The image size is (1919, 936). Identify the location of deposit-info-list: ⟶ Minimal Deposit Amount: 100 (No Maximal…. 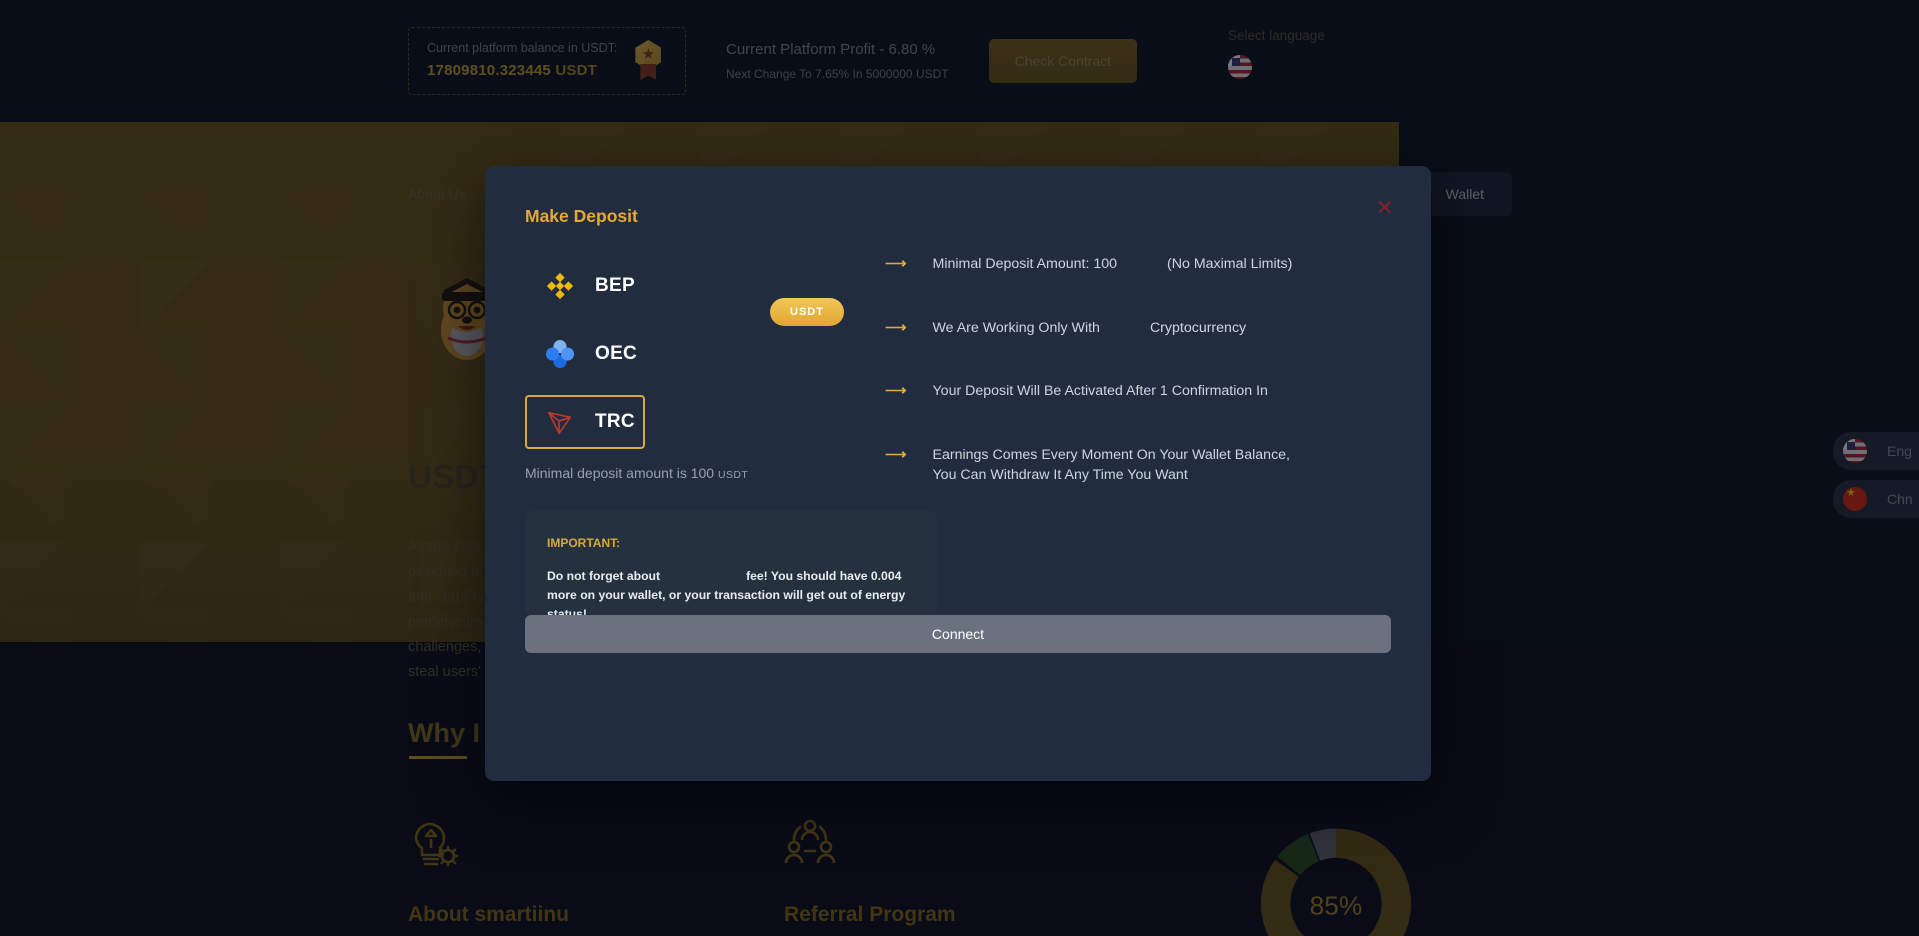
(1140, 391).